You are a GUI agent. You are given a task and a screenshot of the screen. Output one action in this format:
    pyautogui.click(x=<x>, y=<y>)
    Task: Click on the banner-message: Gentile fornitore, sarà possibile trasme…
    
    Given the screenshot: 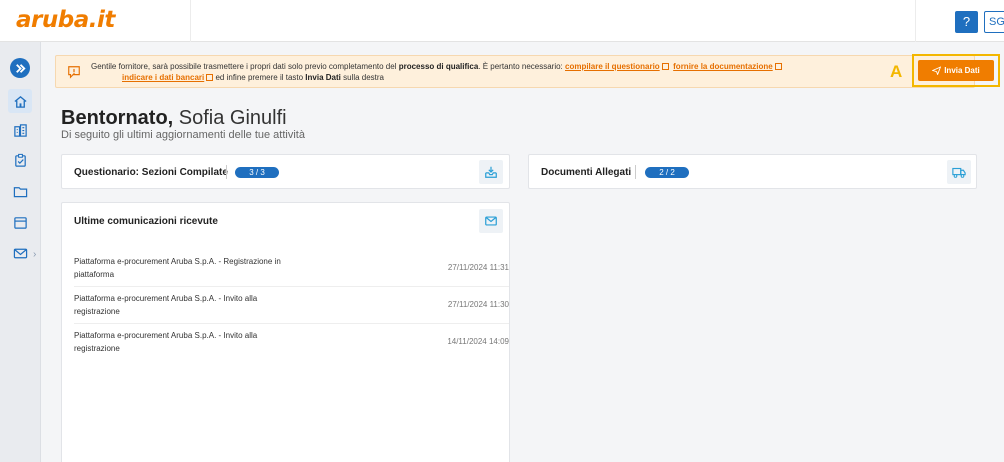 What is the action you would take?
    pyautogui.click(x=471, y=72)
    